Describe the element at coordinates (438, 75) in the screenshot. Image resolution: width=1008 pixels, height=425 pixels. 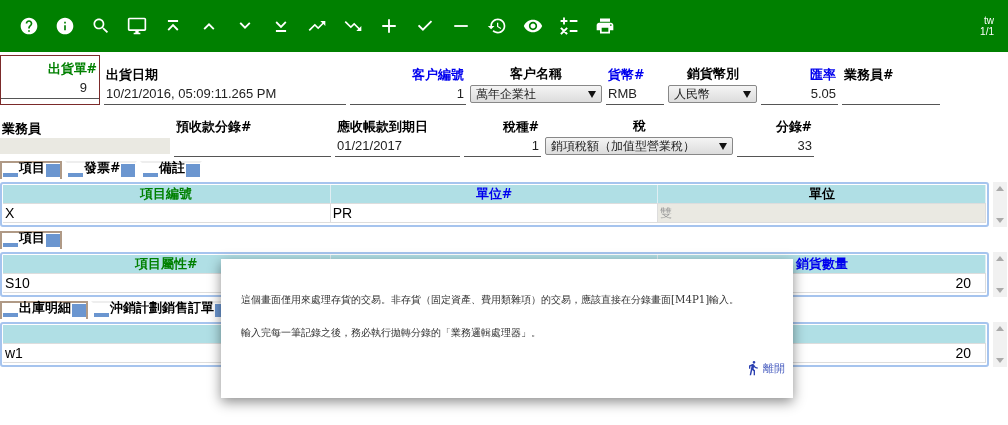
I see `field-label: 客户編號` at that location.